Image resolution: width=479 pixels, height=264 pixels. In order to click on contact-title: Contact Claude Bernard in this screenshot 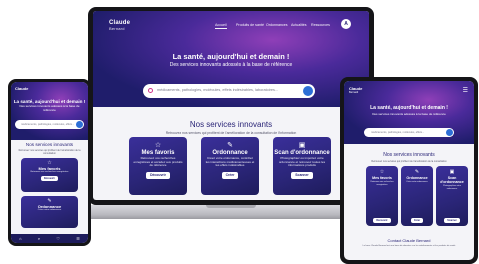, I will do `click(409, 240)`.